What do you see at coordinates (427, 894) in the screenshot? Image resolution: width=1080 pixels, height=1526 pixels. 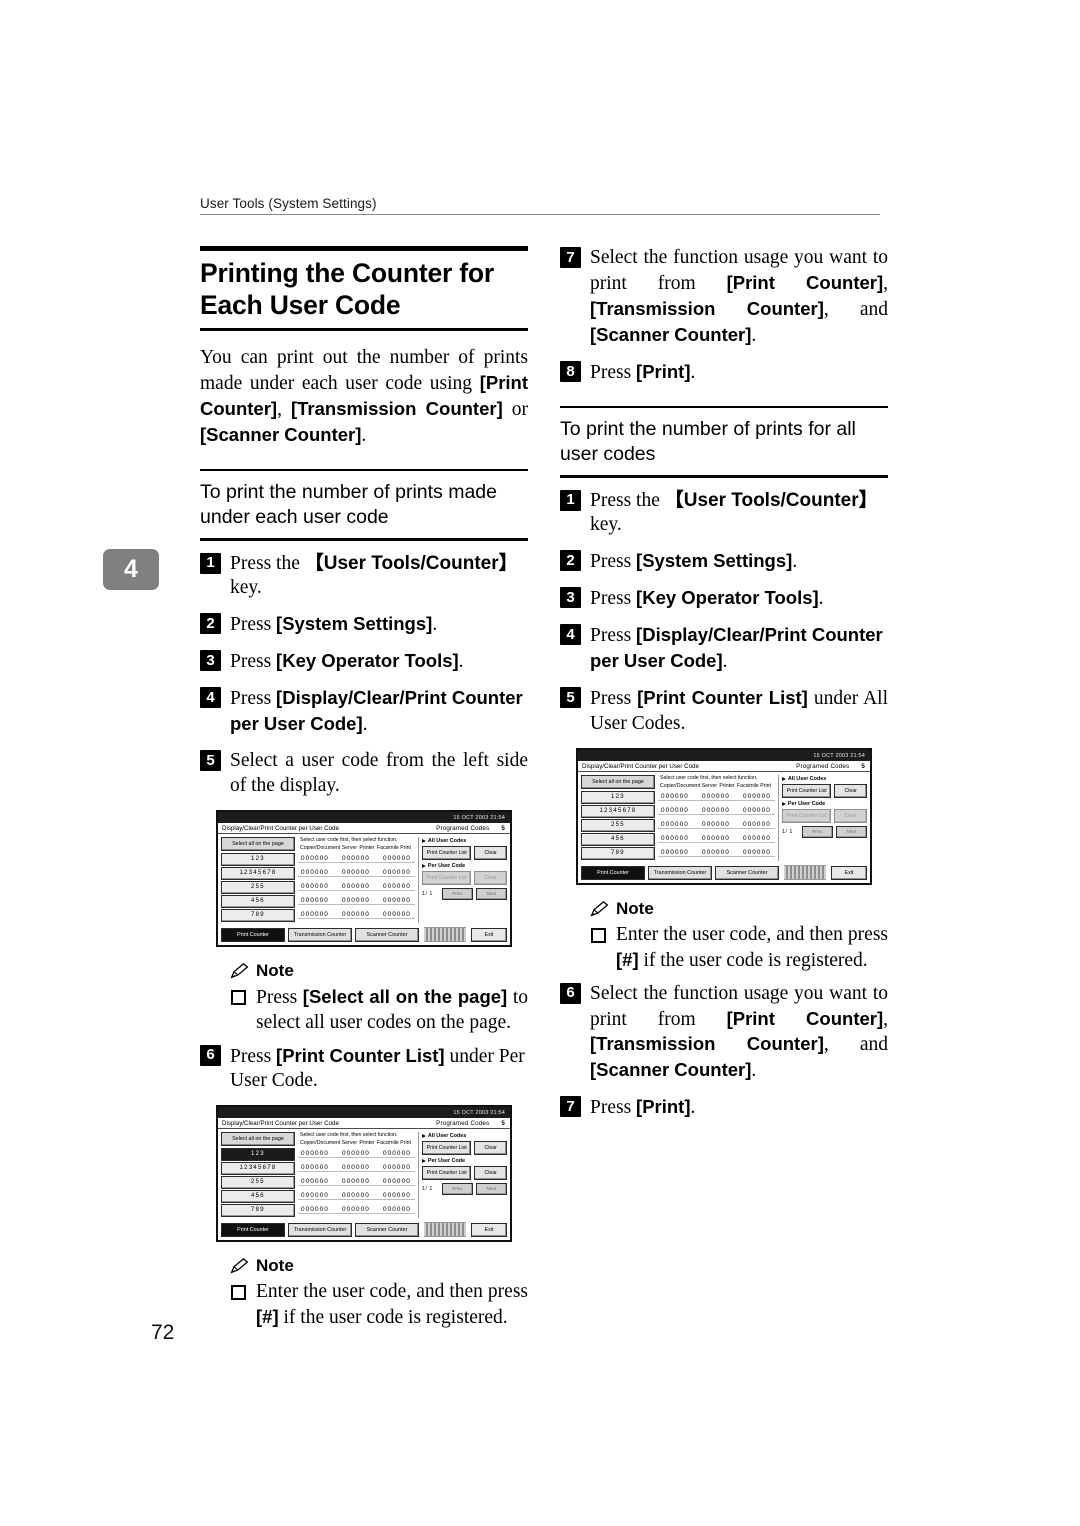 I see `lcd-page-indicator: 1/ 1` at bounding box center [427, 894].